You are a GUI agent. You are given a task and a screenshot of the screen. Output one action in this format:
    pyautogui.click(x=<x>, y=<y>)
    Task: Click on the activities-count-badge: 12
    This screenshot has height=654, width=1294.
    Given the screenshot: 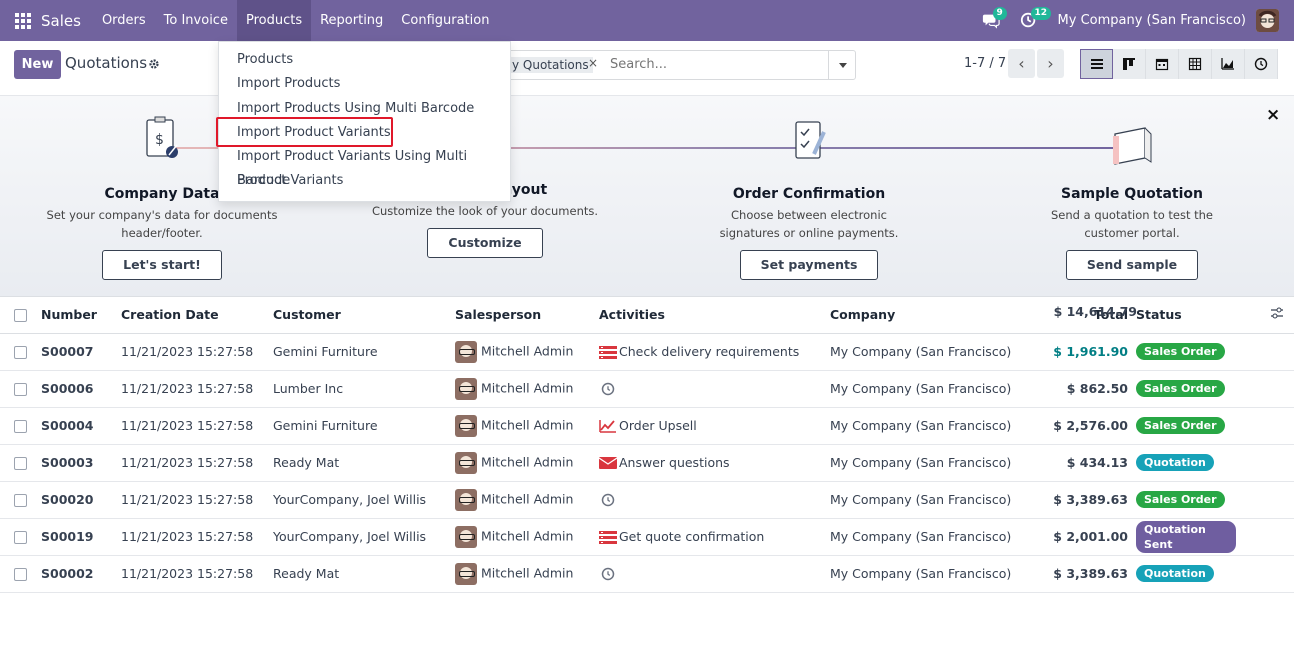 What is the action you would take?
    pyautogui.click(x=1041, y=13)
    